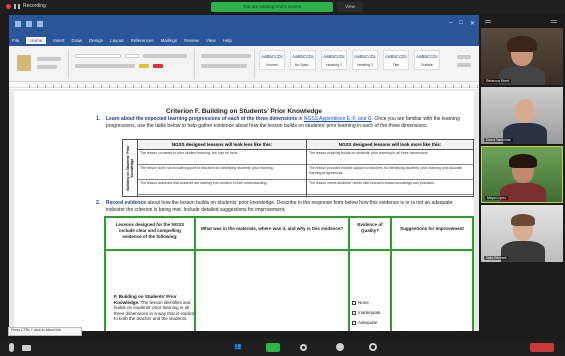  I want to click on participant-tile: Jake Bennett, so click(522, 233).